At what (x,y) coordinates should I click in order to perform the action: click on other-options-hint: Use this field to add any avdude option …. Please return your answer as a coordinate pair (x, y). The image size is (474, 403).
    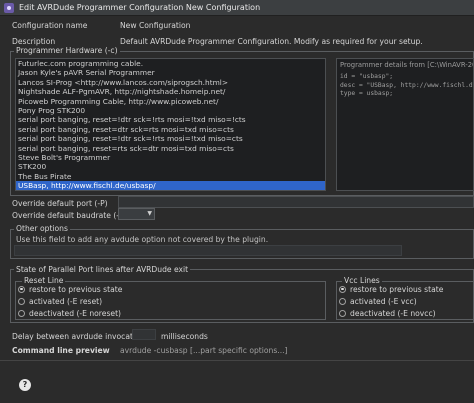
    Looking at the image, I should click on (142, 239).